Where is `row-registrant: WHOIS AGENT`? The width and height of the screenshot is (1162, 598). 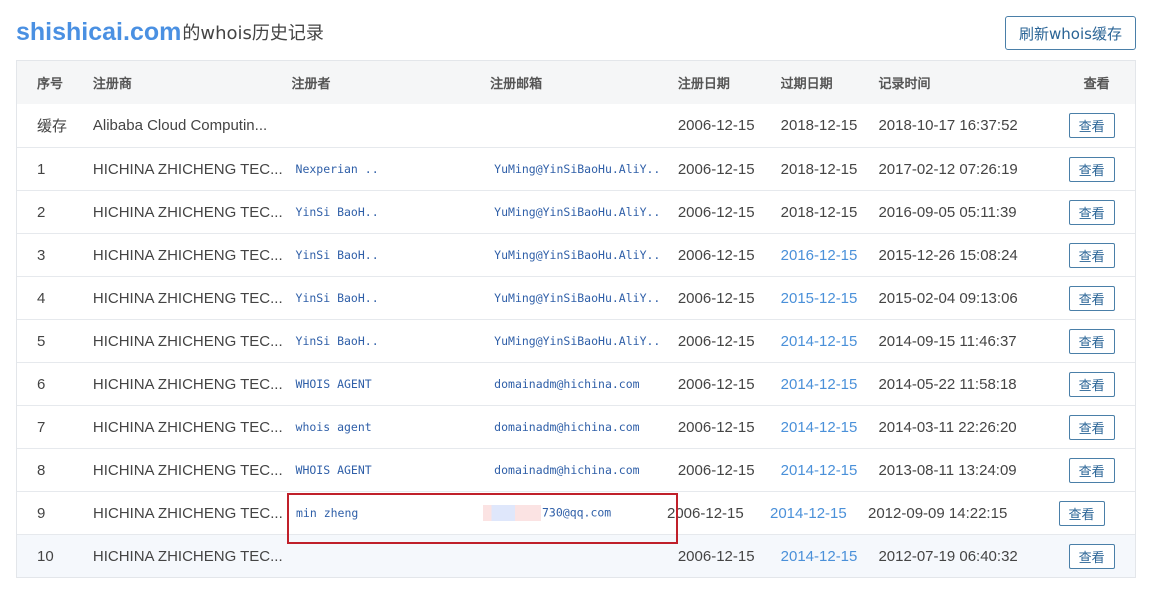 row-registrant: WHOIS AGENT is located at coordinates (333, 384).